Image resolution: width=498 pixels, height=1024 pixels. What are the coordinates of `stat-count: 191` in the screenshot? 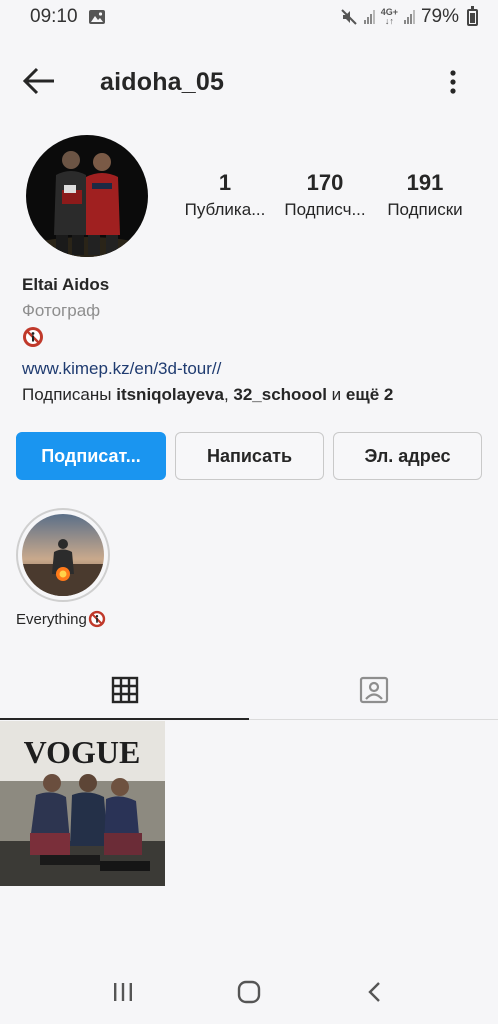 It's located at (425, 182).